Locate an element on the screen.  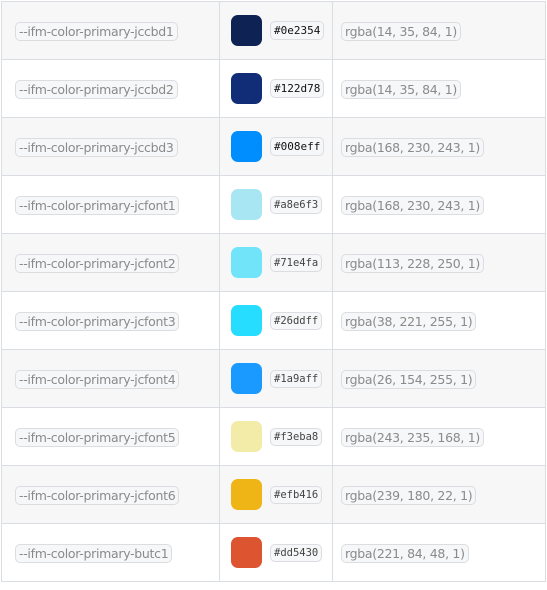
rgba-cell: rgba(26, 154, 255, 1) is located at coordinates (439, 378).